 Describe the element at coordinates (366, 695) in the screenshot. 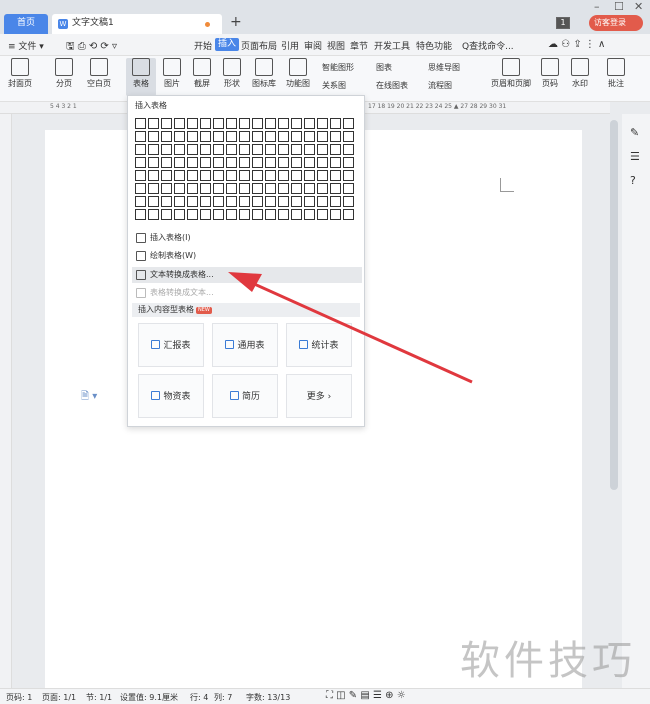

I see `view-mode-icons: ⛶ ◫ ✎ ▤ ☰ ⊕ ☼` at that location.